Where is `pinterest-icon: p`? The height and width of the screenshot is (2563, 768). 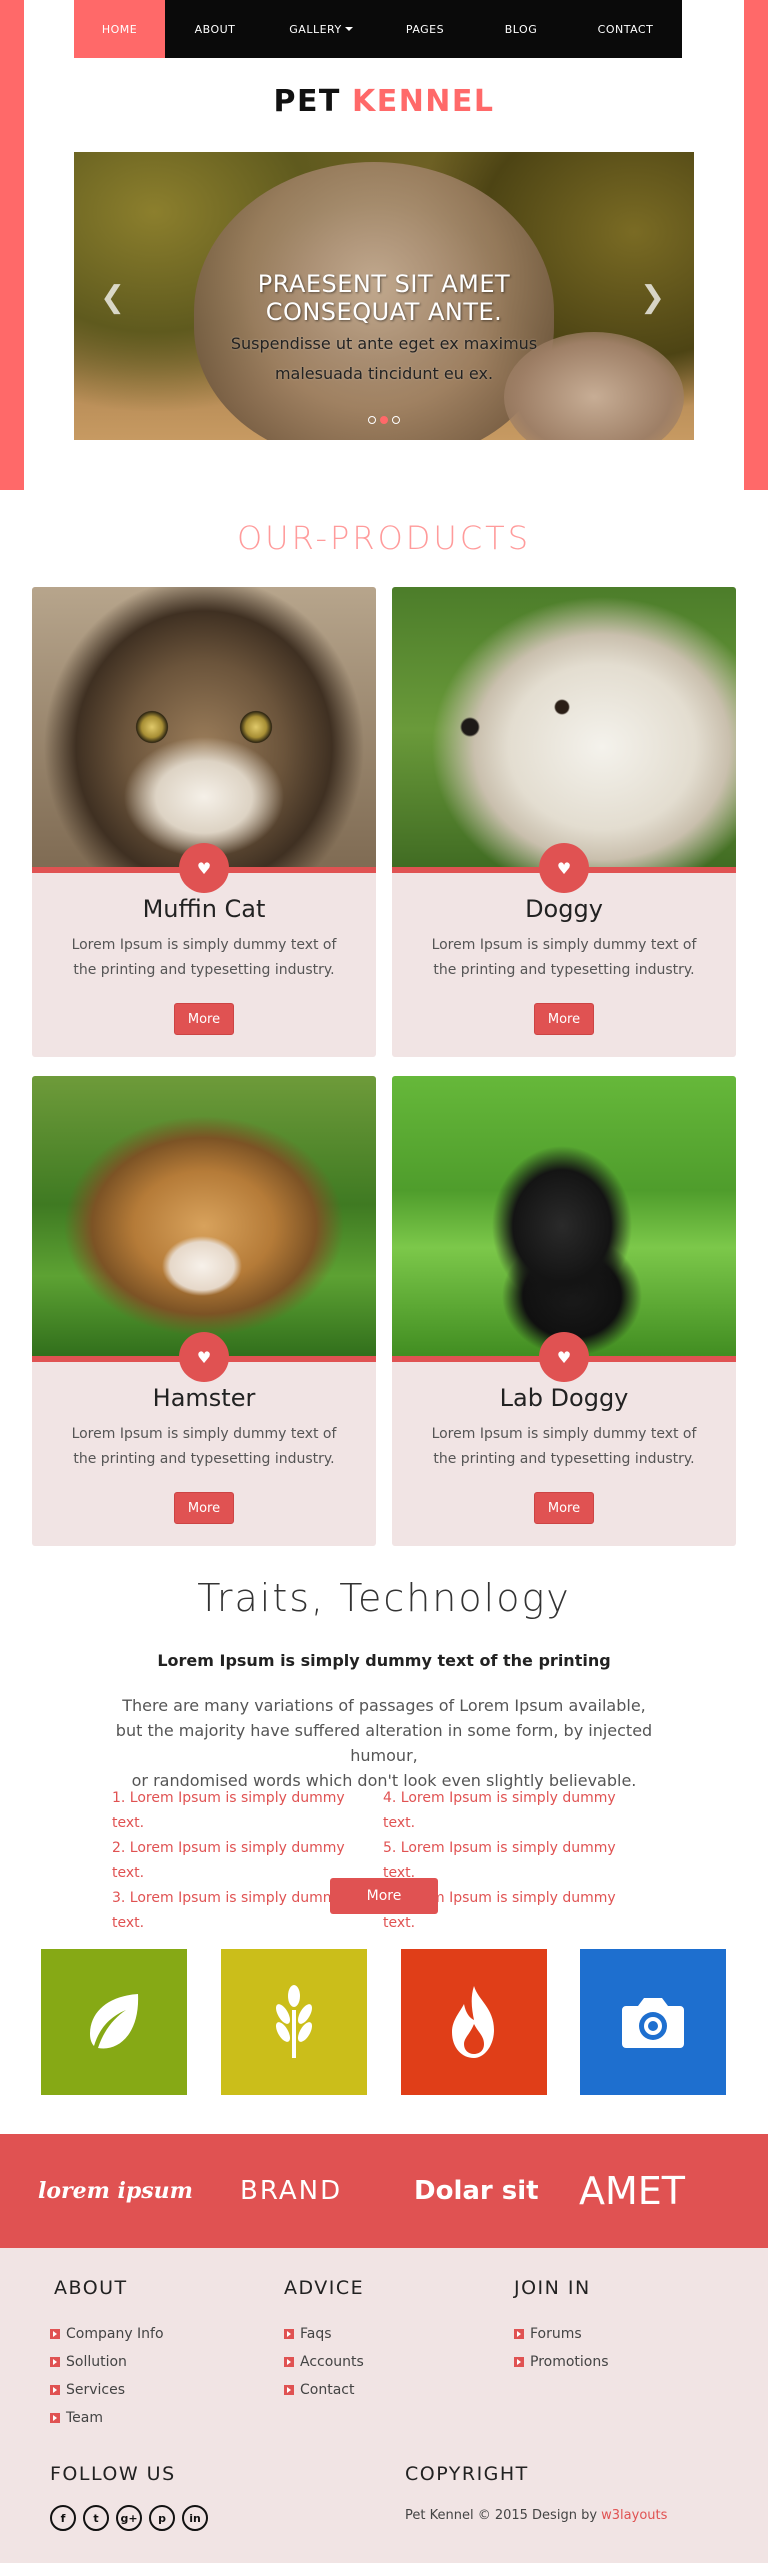 pinterest-icon: p is located at coordinates (162, 2518).